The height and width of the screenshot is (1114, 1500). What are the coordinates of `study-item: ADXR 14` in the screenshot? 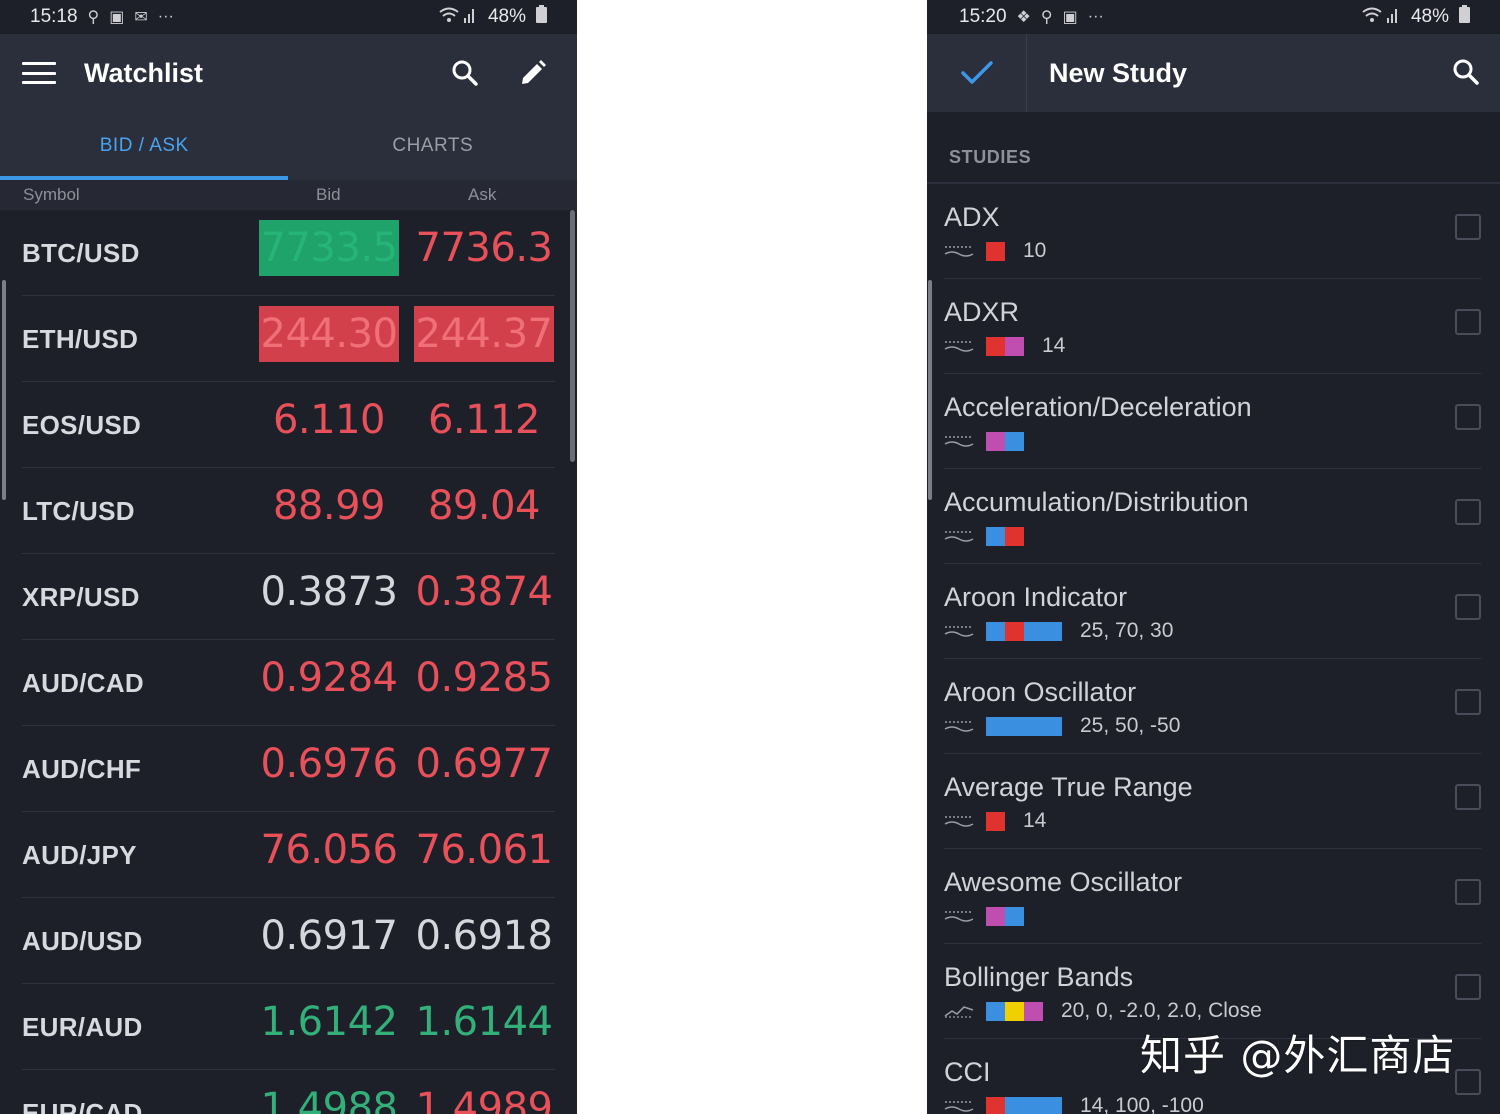 It's located at (1212, 326).